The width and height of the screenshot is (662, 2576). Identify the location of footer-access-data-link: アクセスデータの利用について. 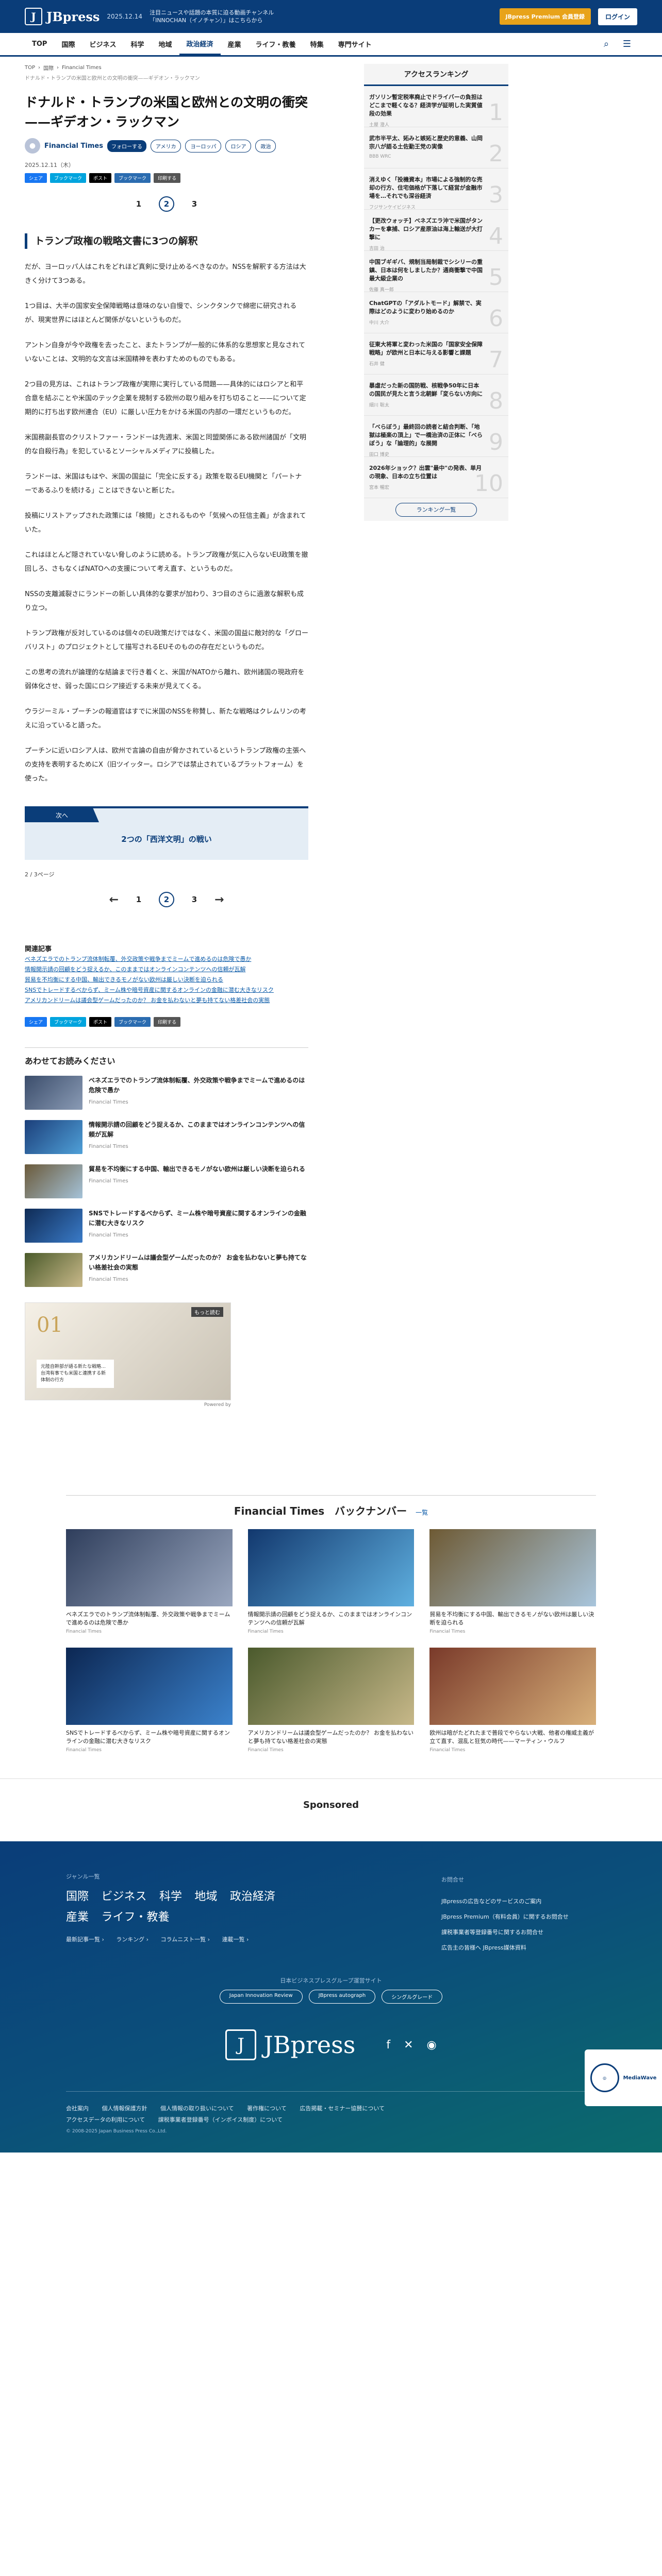
(106, 2119).